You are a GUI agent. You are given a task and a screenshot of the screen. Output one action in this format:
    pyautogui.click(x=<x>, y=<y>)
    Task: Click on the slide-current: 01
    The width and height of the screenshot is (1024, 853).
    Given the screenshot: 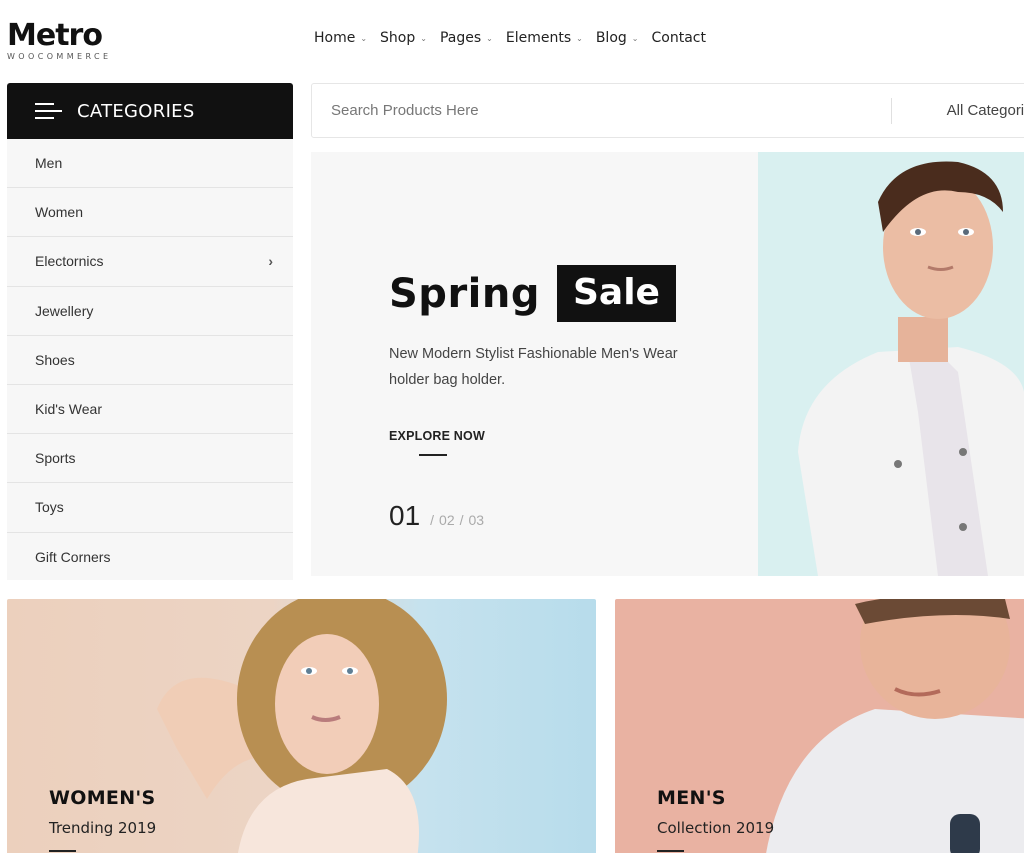 What is the action you would take?
    pyautogui.click(x=404, y=516)
    